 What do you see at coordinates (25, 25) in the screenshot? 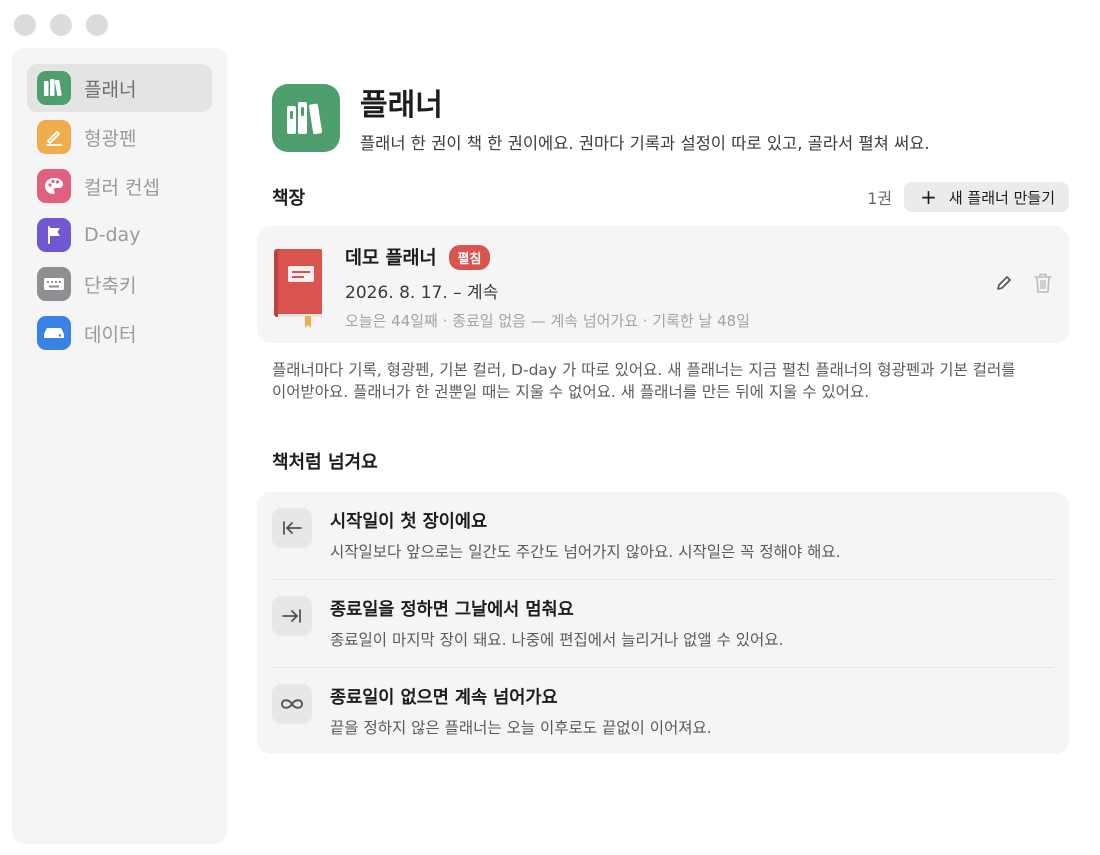
I see `close-window-button` at bounding box center [25, 25].